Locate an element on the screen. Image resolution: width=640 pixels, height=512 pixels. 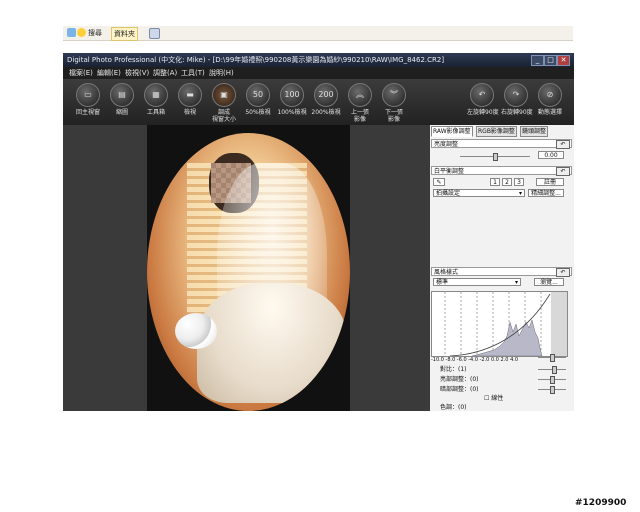
panel-lower-adjustments is located at coordinates (502, 371).